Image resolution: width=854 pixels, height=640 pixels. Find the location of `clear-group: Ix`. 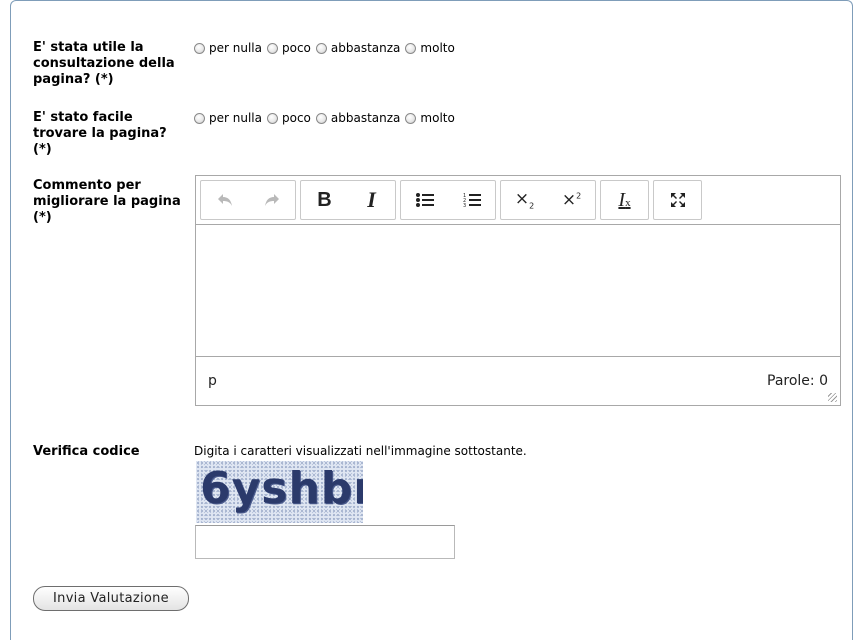

clear-group: Ix is located at coordinates (624, 200).